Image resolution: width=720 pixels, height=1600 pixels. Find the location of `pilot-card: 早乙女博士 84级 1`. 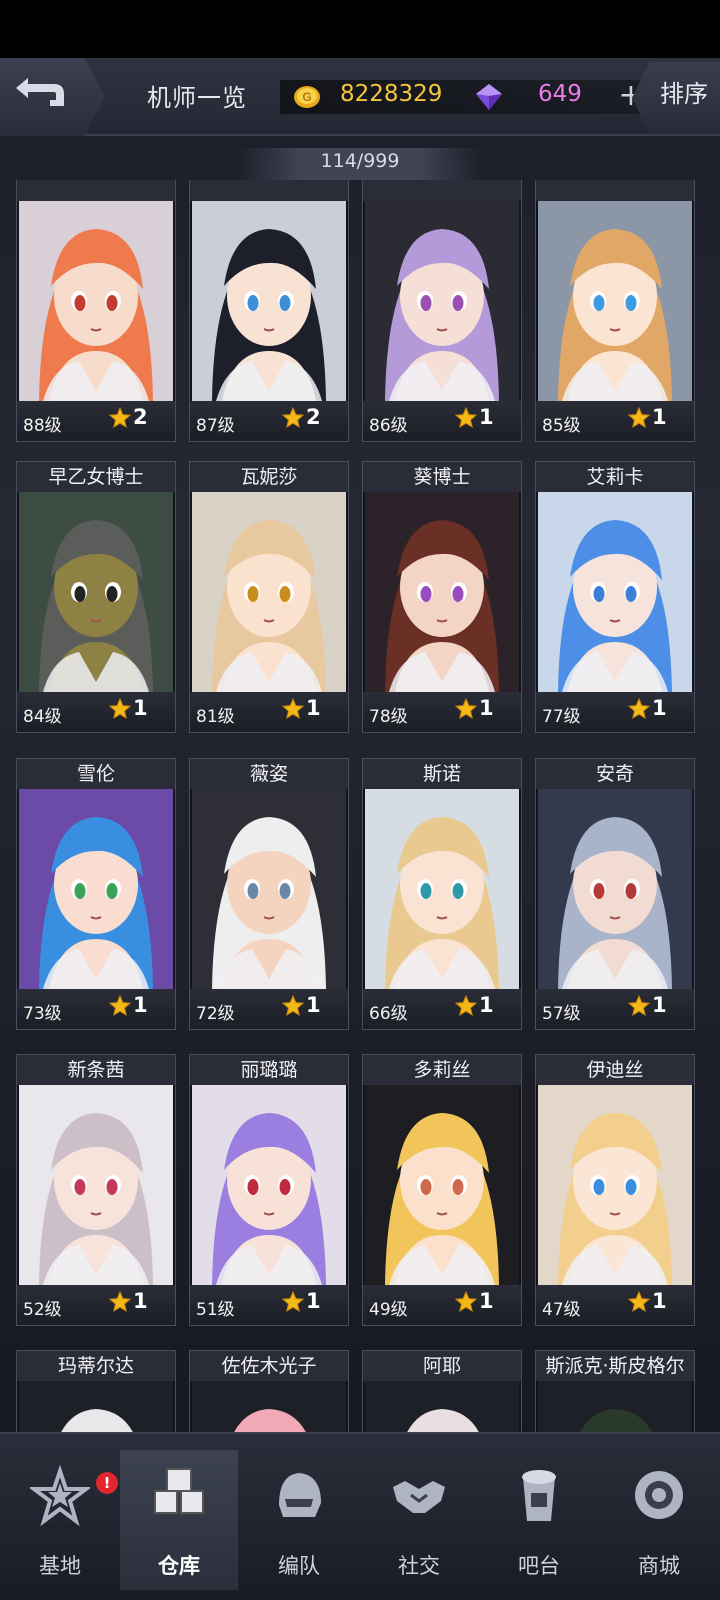

pilot-card: 早乙女博士 84级 1 is located at coordinates (96, 597).